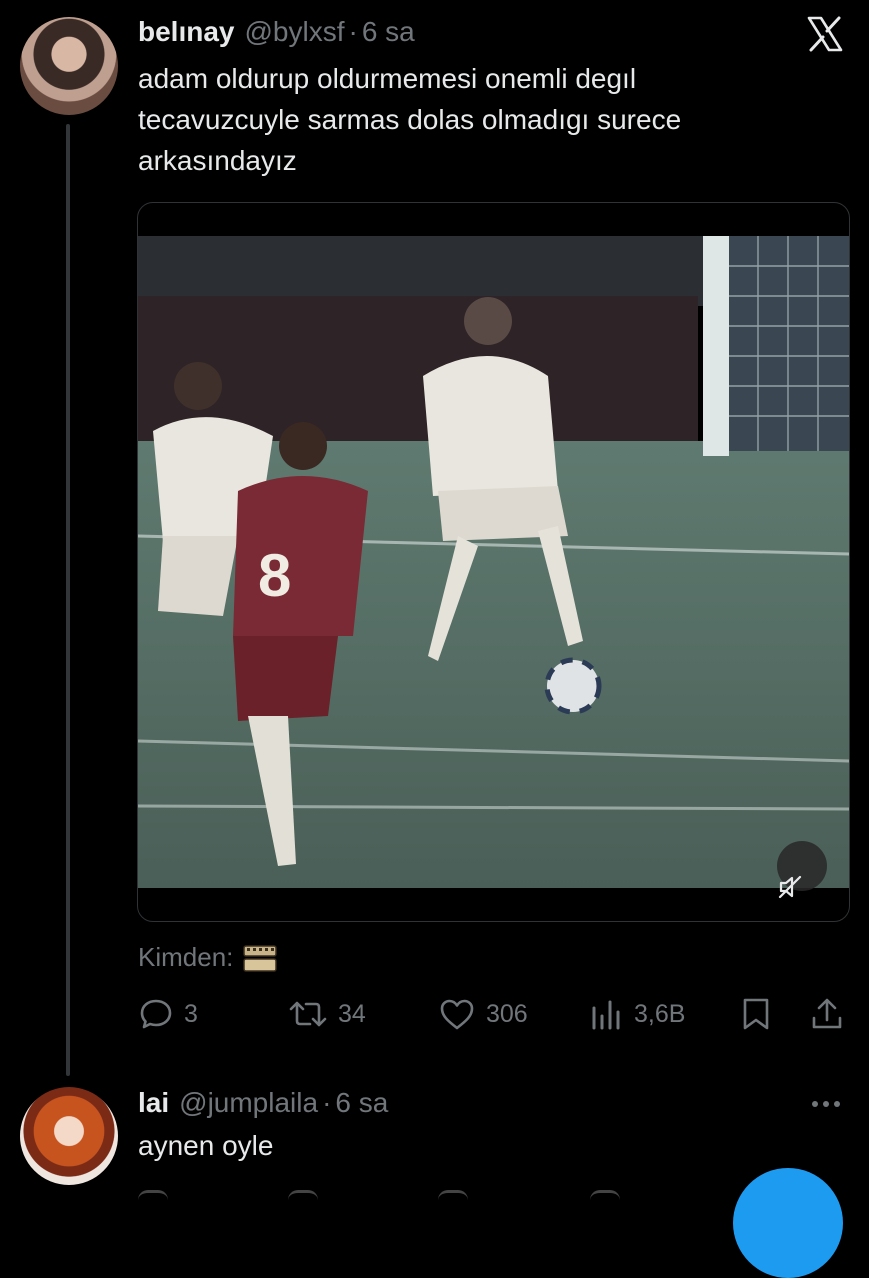 This screenshot has width=869, height=1278. I want to click on from-row: Kimden:, so click(208, 957).